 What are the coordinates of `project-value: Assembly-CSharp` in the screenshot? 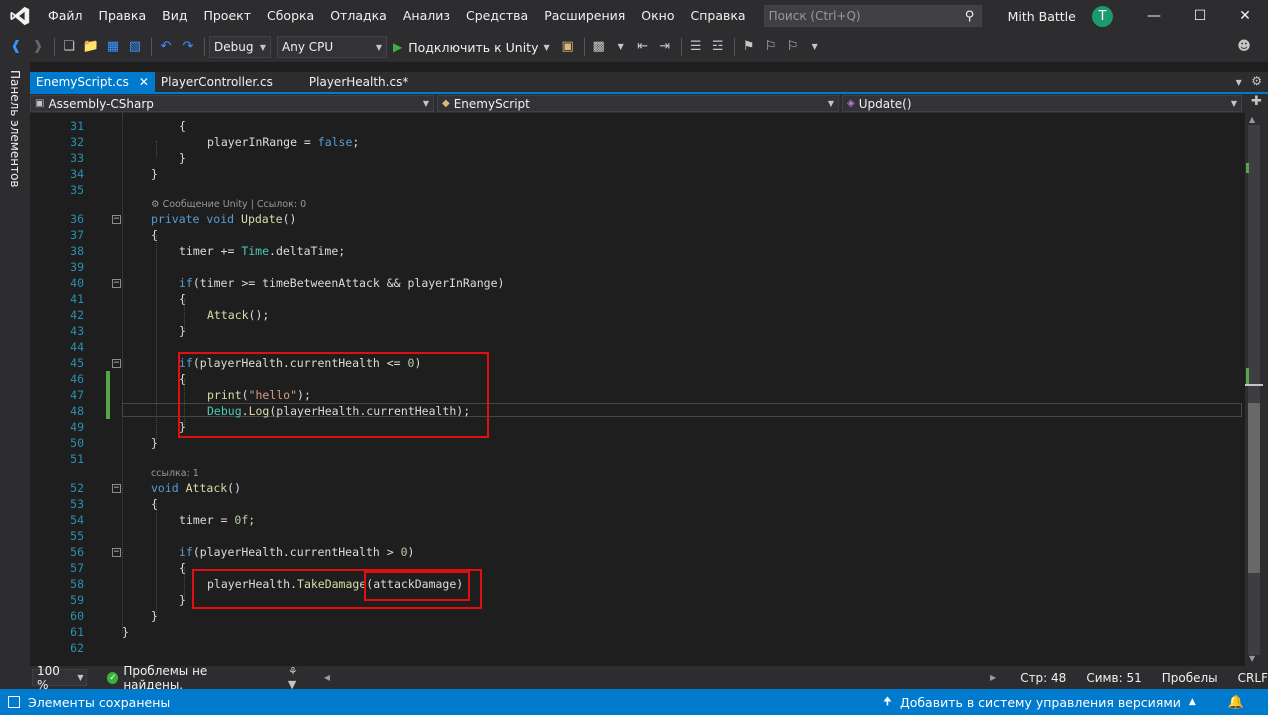 It's located at (101, 103).